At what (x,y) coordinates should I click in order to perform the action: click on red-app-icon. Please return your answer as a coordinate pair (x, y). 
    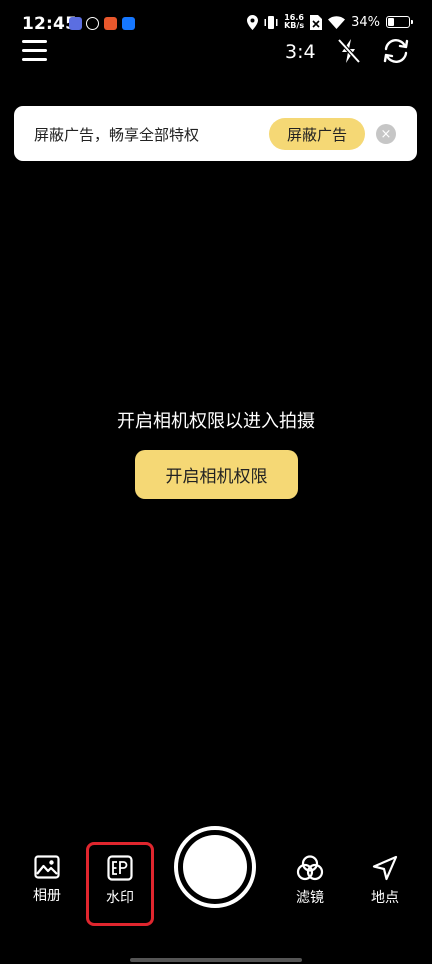
    Looking at the image, I should click on (110, 23).